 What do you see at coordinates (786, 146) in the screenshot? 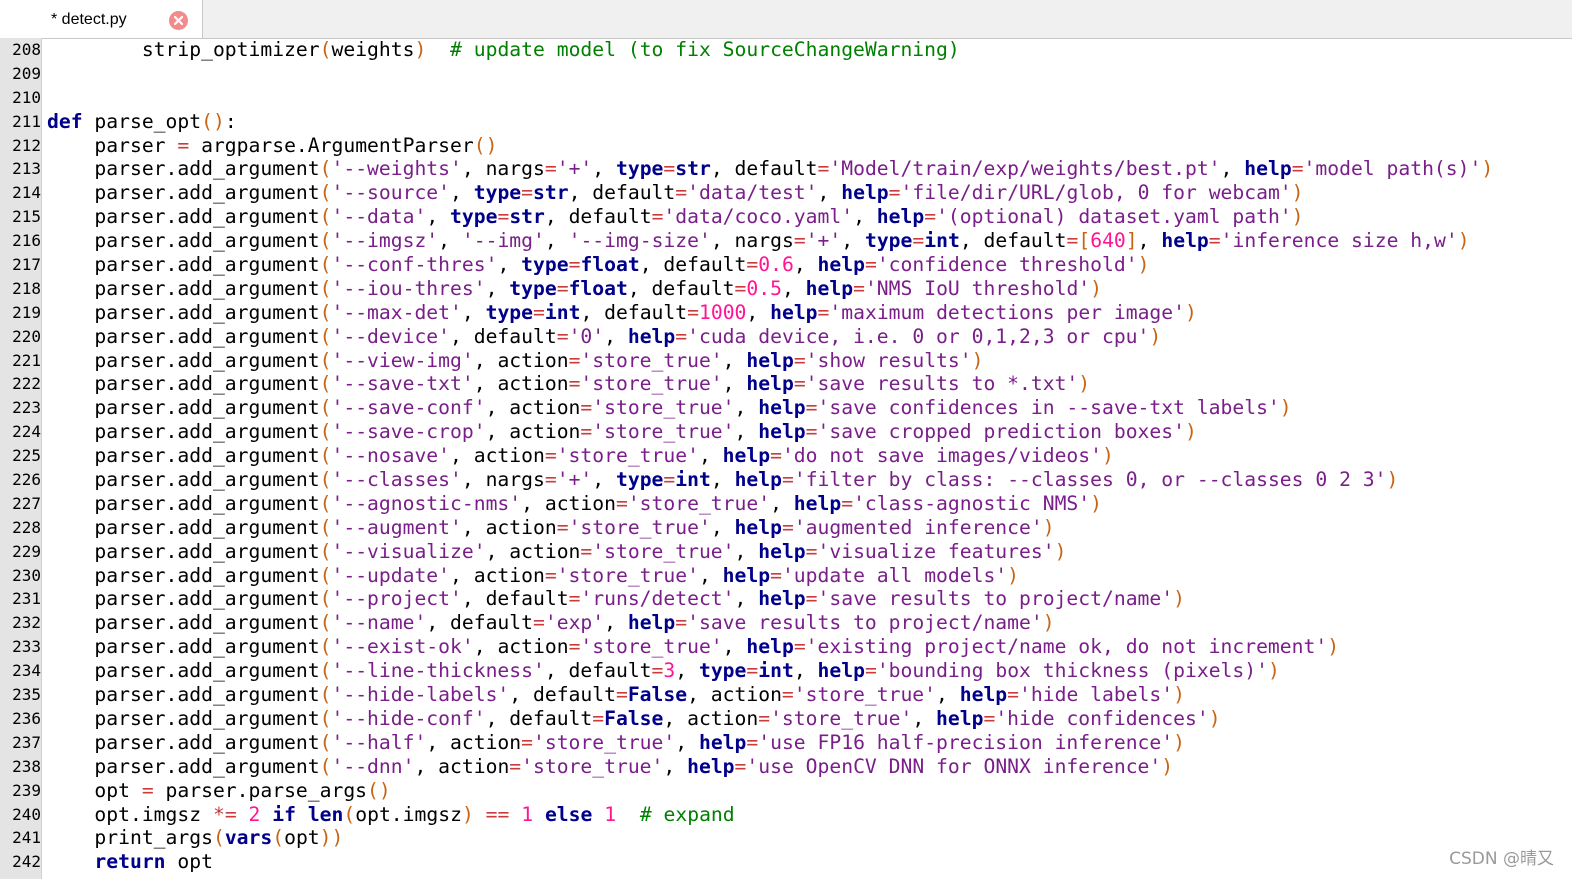
I see `code-line: 212 parser = argparse.ArgumentParser()` at bounding box center [786, 146].